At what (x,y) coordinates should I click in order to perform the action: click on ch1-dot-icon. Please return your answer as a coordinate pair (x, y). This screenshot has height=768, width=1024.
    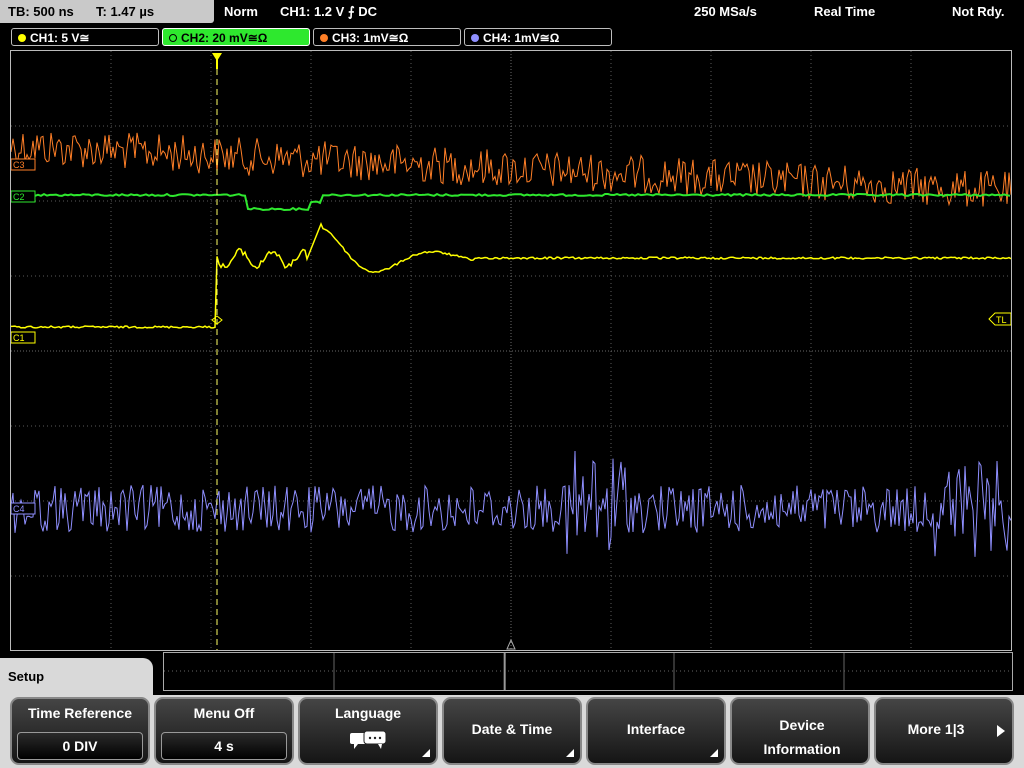
    Looking at the image, I should click on (22, 38).